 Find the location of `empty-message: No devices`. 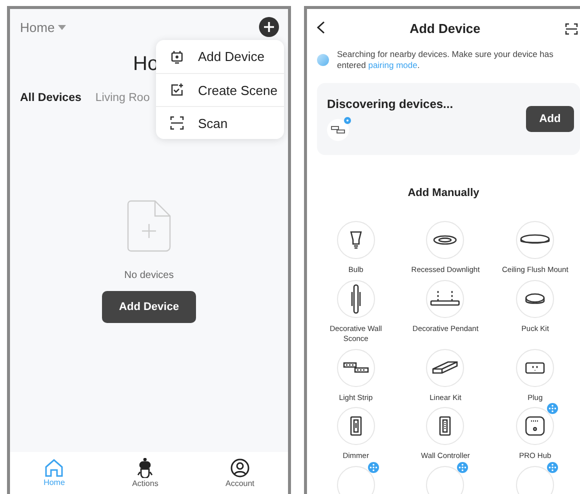

empty-message: No devices is located at coordinates (149, 275).